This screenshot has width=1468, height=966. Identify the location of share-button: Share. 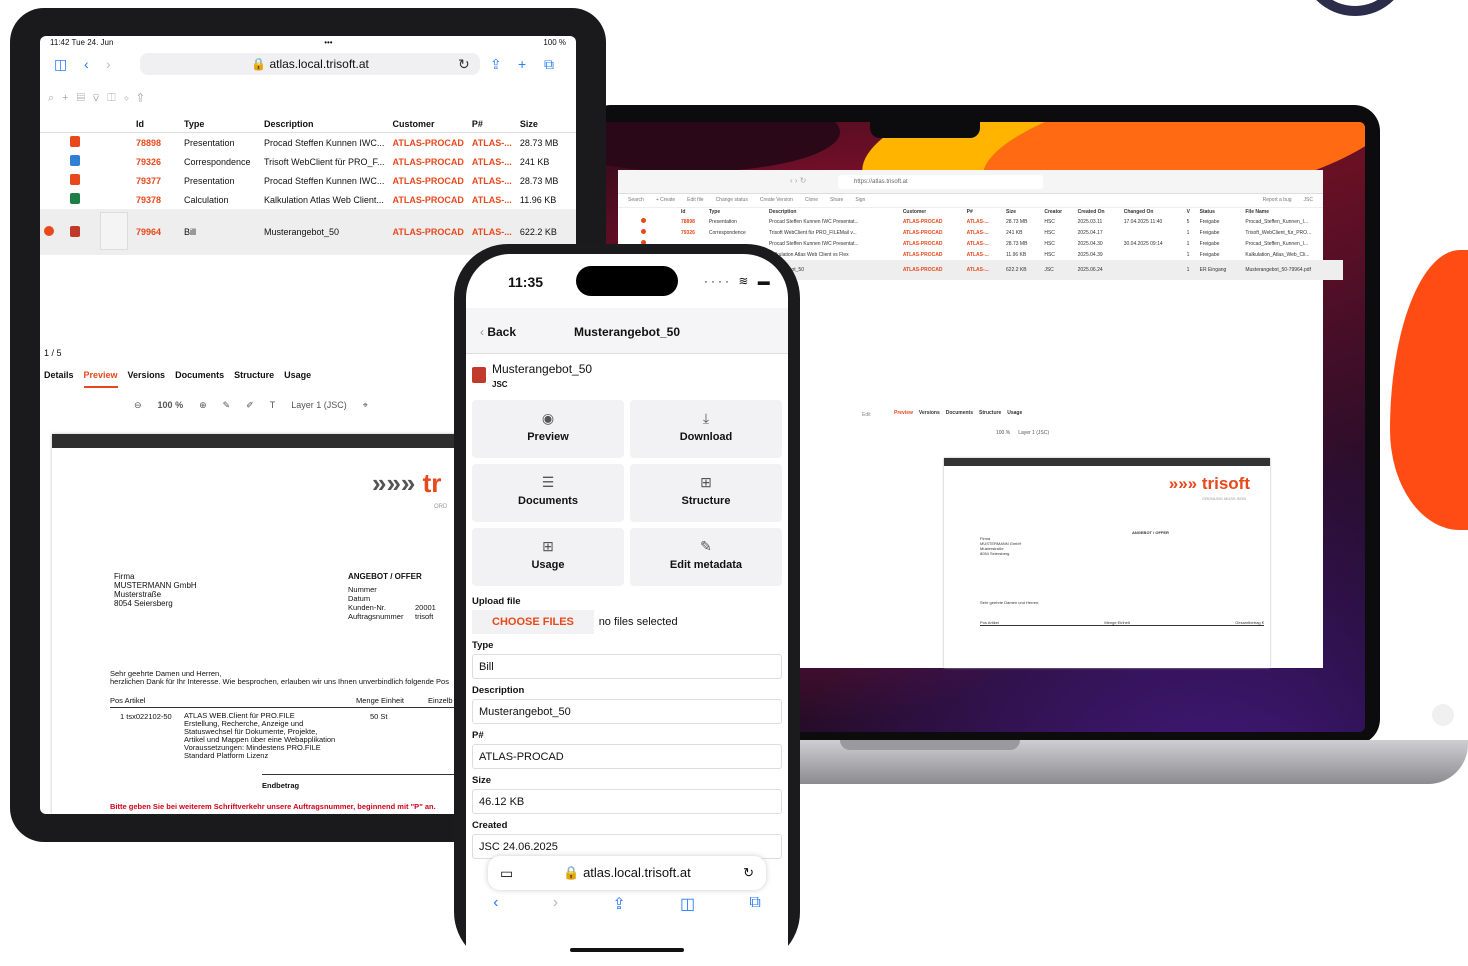
(836, 200).